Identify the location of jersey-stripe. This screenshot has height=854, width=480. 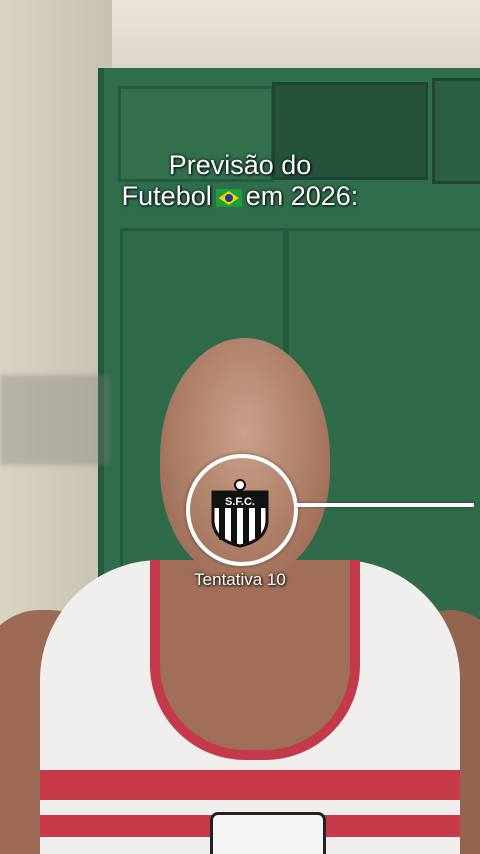
(250, 785).